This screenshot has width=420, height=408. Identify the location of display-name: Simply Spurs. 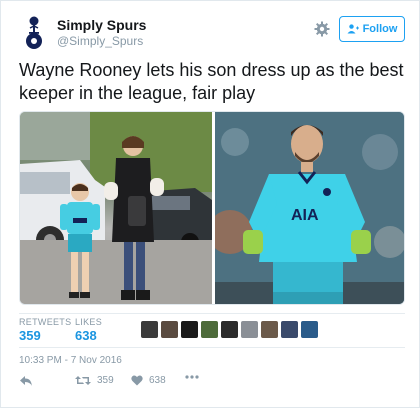
(101, 25).